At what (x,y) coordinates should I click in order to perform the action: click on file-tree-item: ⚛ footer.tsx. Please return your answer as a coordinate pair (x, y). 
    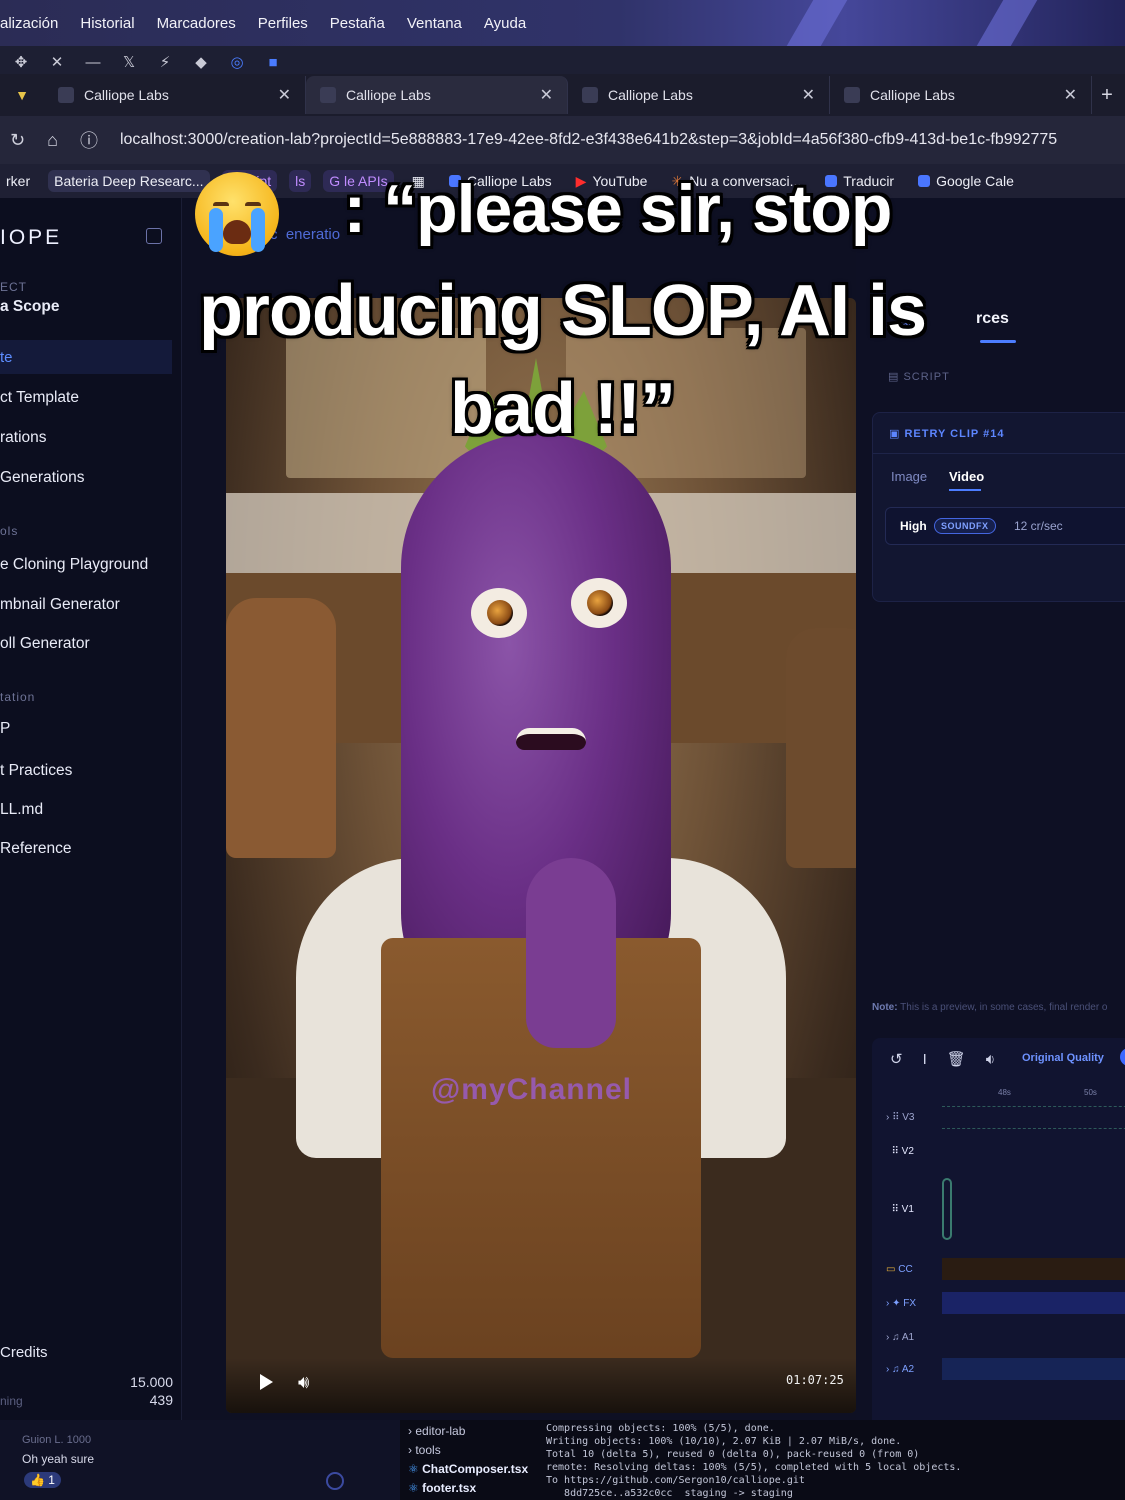
    Looking at the image, I should click on (473, 1490).